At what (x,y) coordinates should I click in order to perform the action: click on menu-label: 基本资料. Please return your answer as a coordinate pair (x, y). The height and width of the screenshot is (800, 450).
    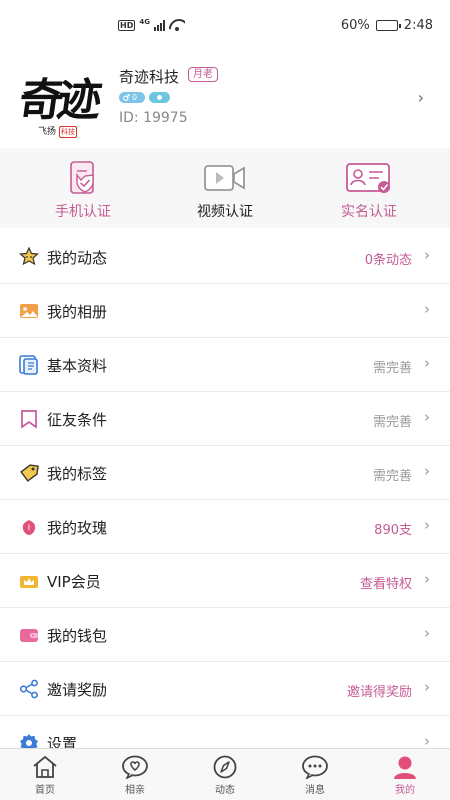
    Looking at the image, I should click on (77, 366).